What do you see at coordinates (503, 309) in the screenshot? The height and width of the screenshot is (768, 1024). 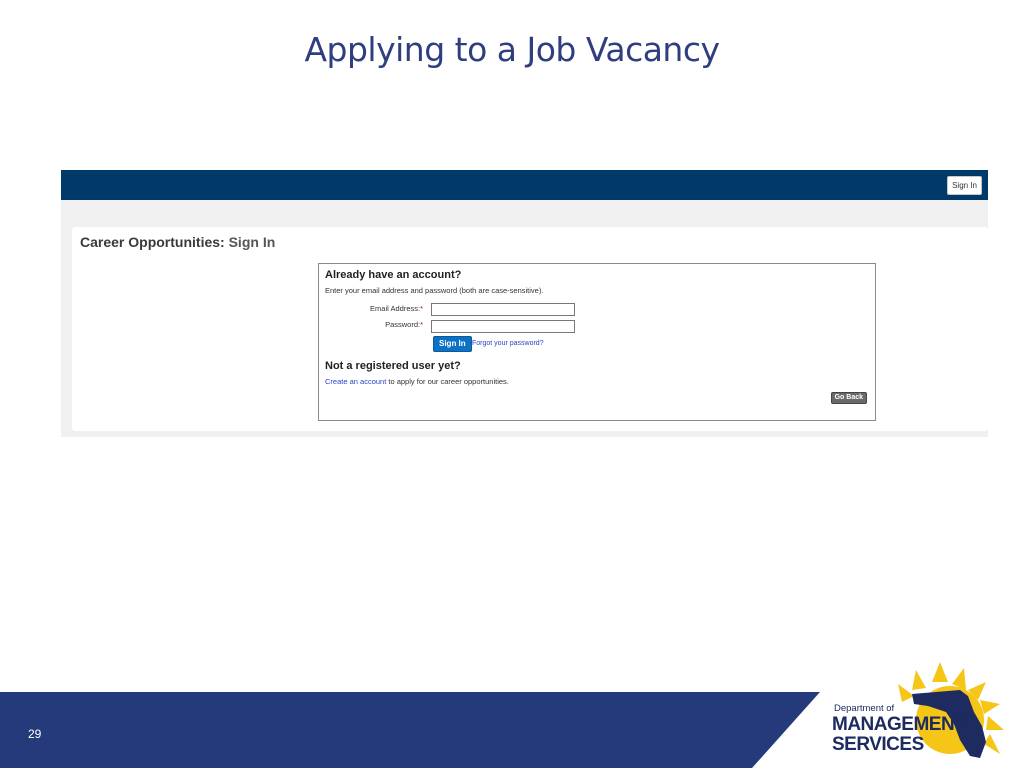 I see `email-field` at bounding box center [503, 309].